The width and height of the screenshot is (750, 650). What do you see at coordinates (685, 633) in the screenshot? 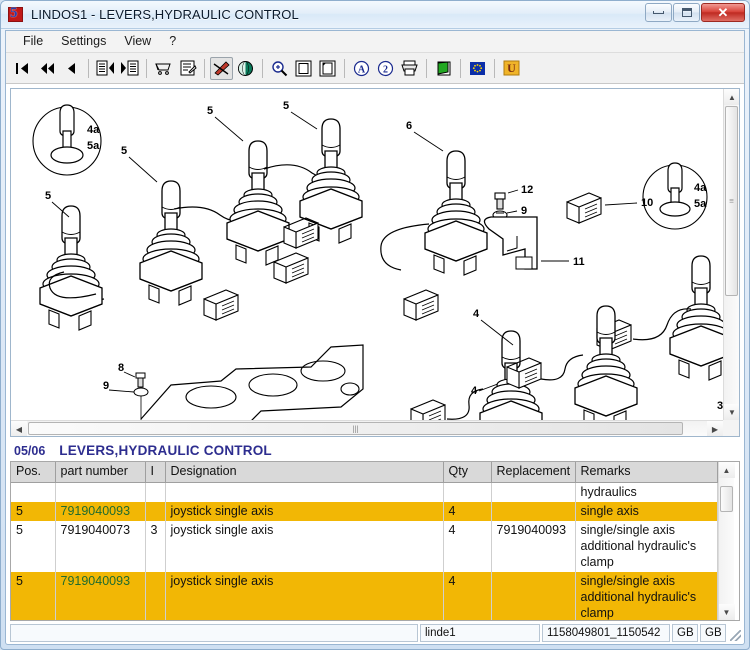
I see `status-language-primary: GB` at bounding box center [685, 633].